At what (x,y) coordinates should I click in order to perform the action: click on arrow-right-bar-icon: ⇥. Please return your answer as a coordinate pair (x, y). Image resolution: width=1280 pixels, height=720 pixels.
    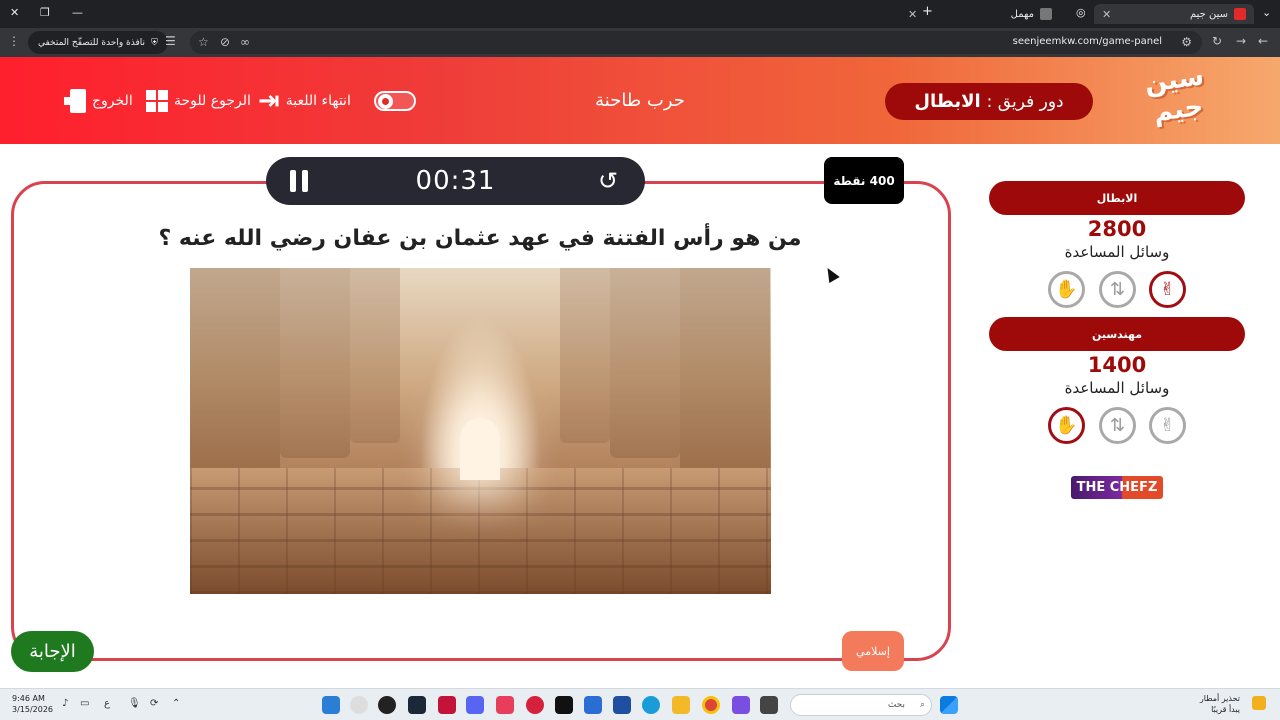
    Looking at the image, I should click on (269, 101).